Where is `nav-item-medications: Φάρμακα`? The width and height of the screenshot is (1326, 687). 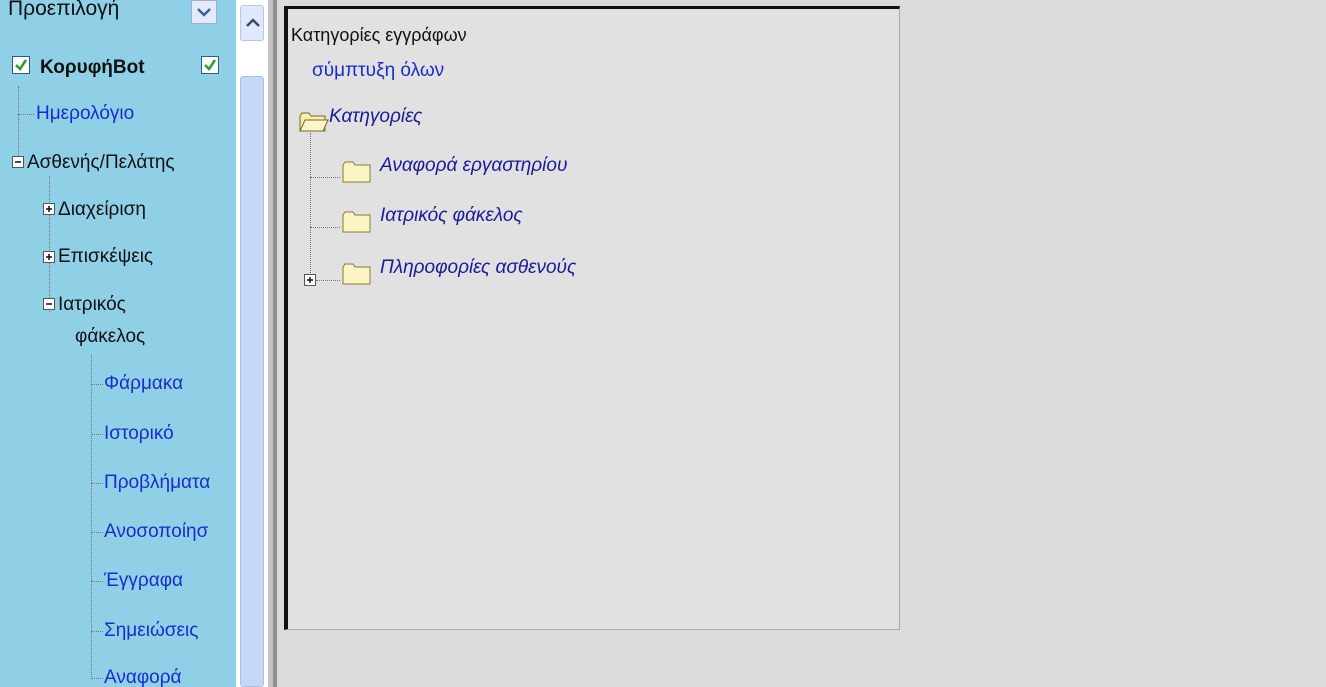
nav-item-medications: Φάρμακα is located at coordinates (143, 384).